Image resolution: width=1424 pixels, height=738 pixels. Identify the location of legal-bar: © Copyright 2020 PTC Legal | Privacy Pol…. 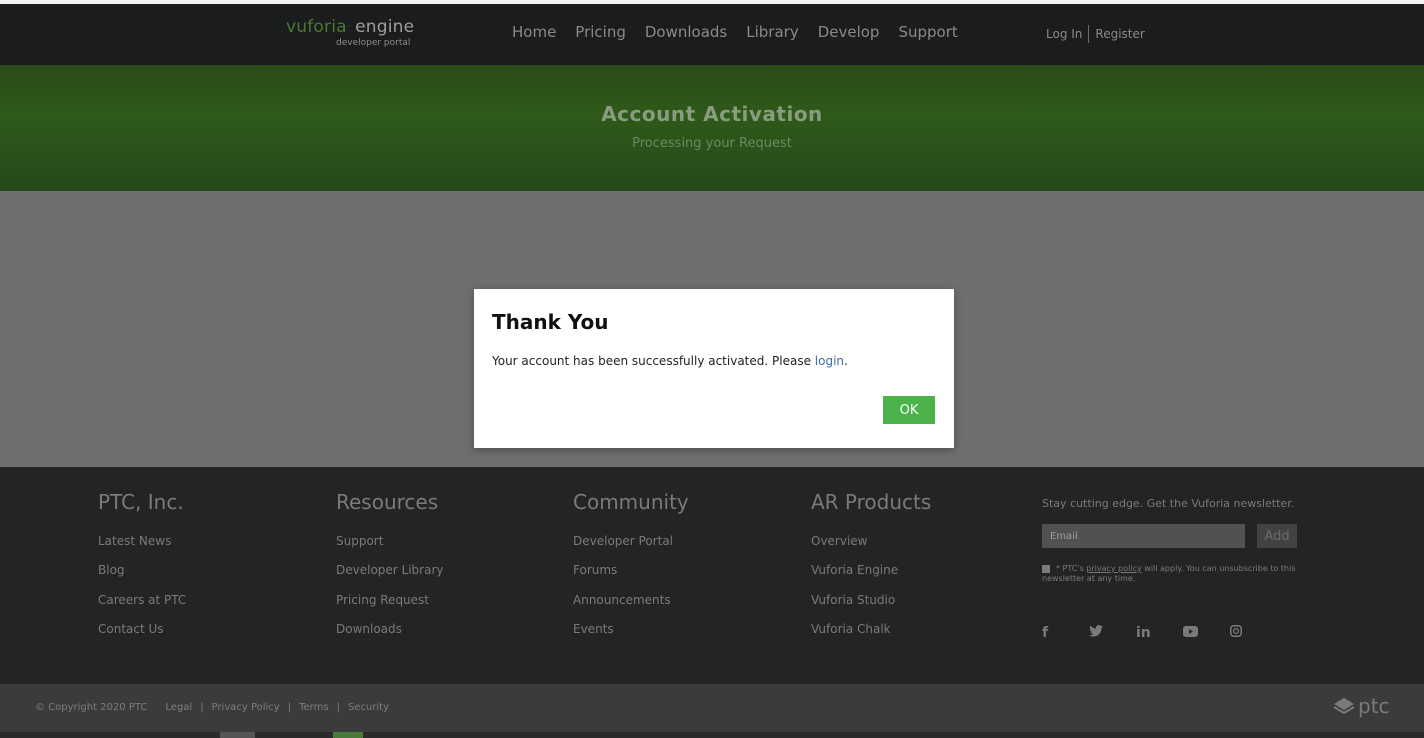
(212, 707).